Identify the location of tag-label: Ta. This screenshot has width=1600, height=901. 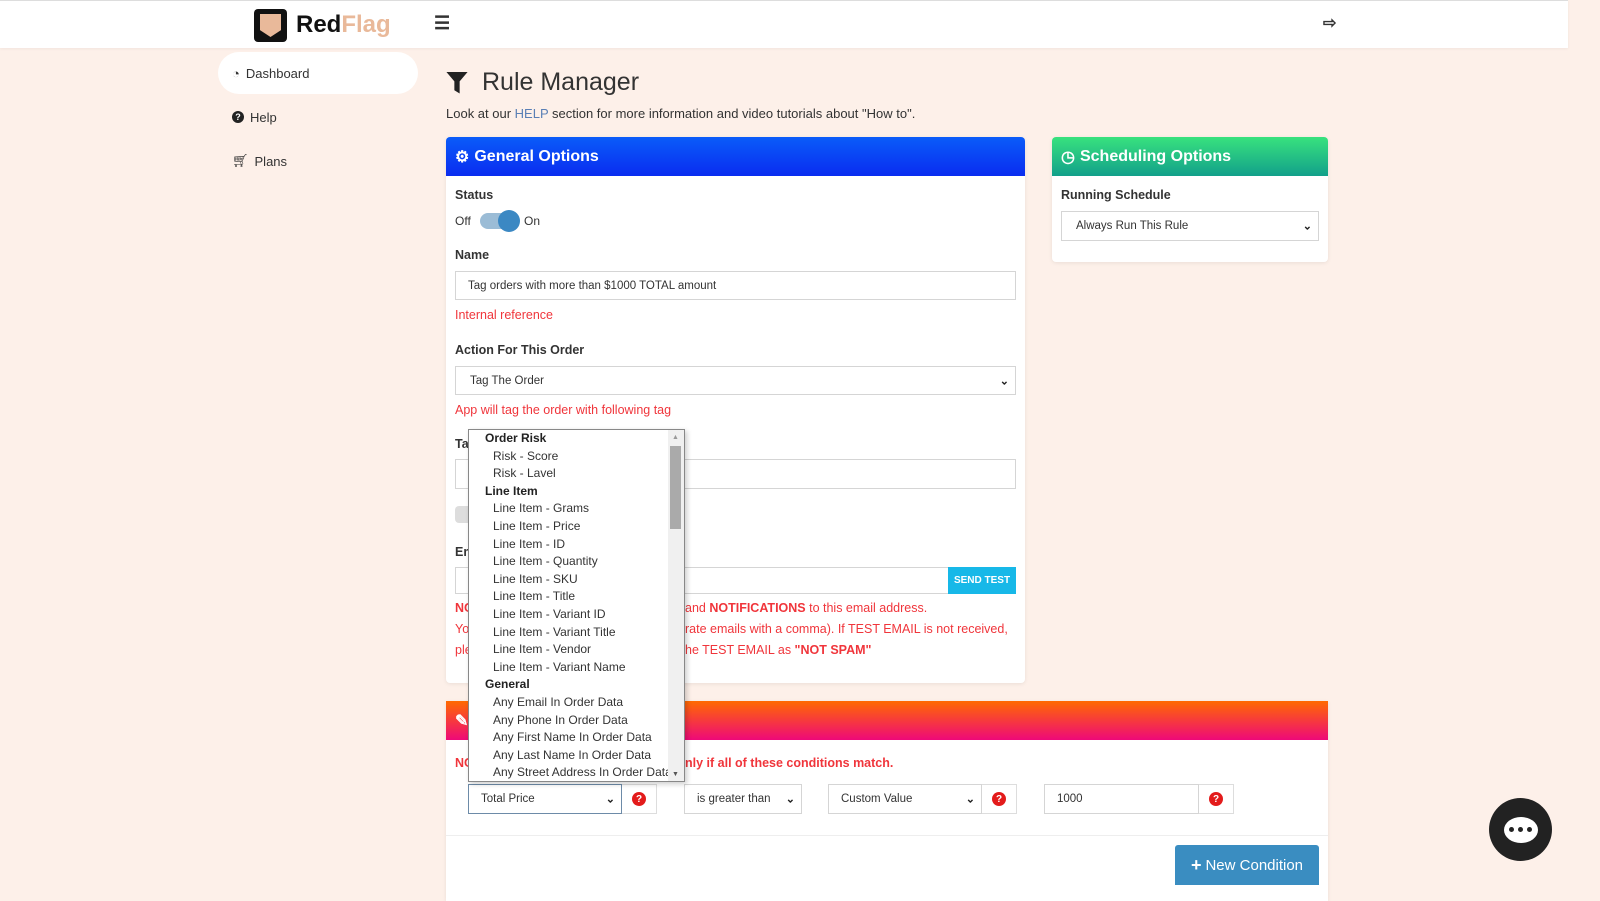
(462, 444).